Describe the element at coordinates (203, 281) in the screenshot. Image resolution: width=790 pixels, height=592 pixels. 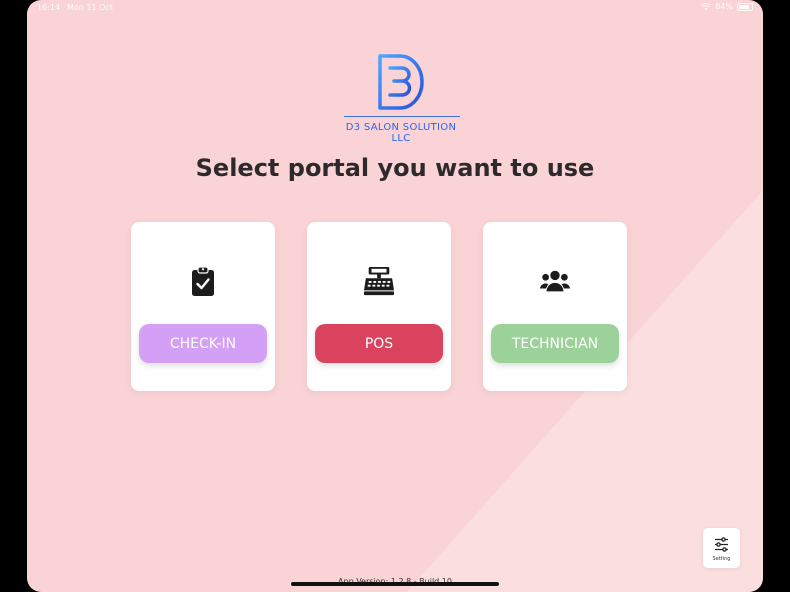
I see `clipboard-check-icon` at that location.